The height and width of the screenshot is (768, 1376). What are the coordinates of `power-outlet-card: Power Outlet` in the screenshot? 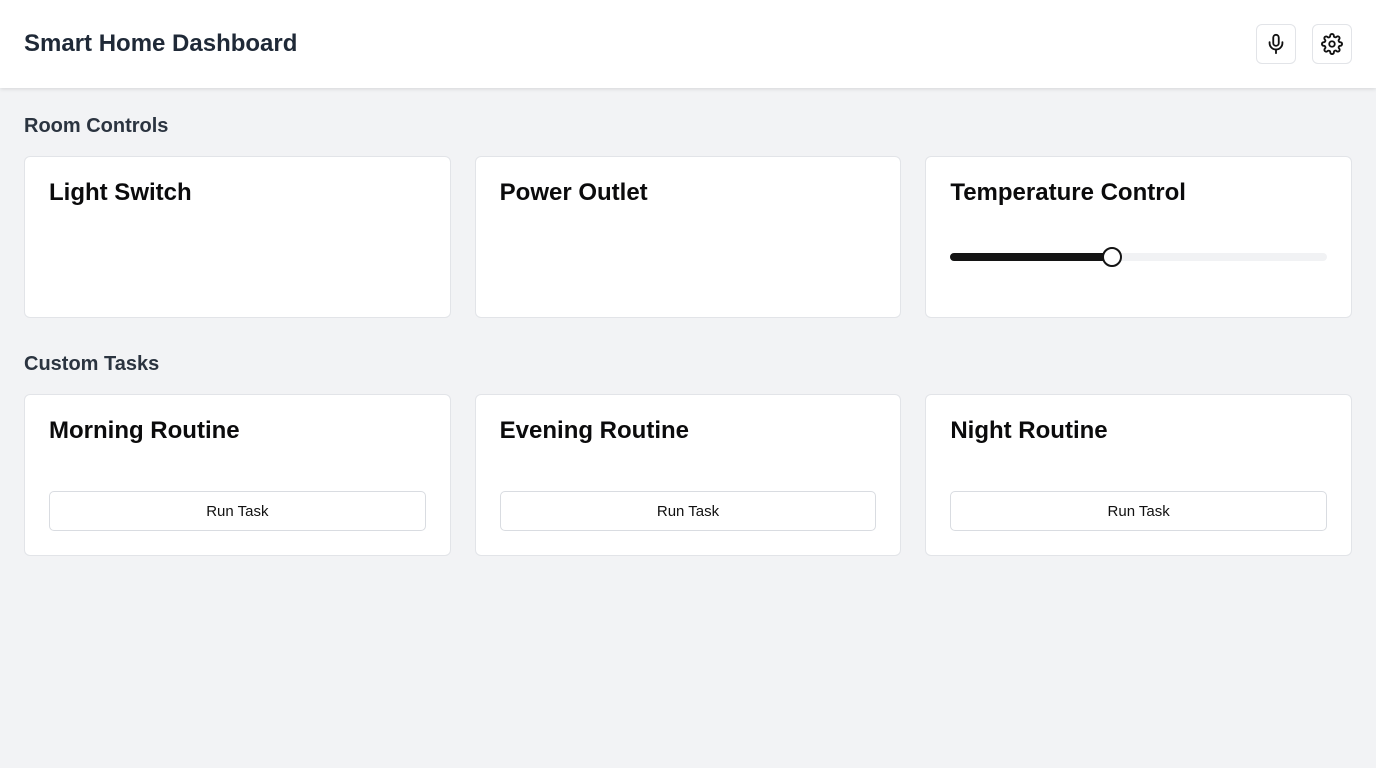 It's located at (688, 237).